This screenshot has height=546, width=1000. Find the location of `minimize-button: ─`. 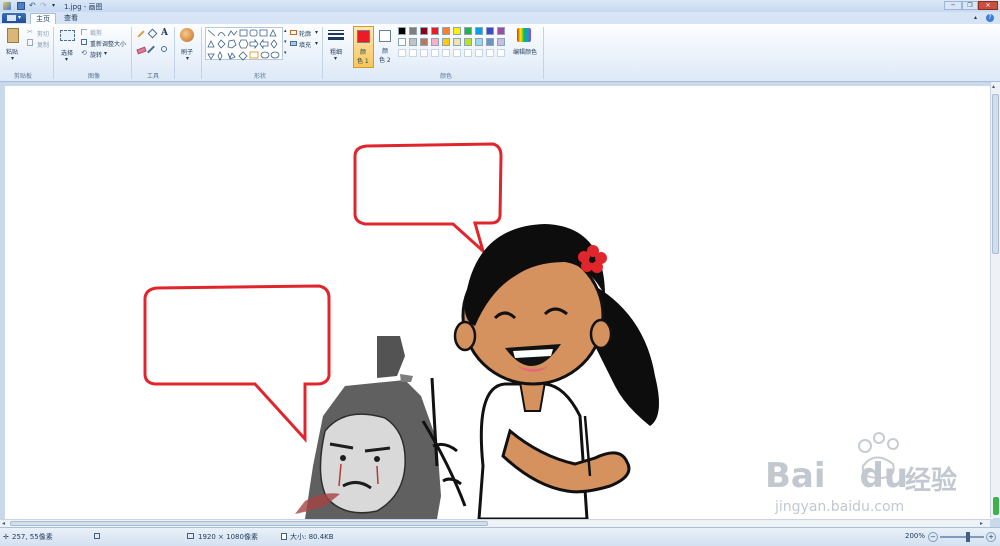

minimize-button: ─ is located at coordinates (953, 5).